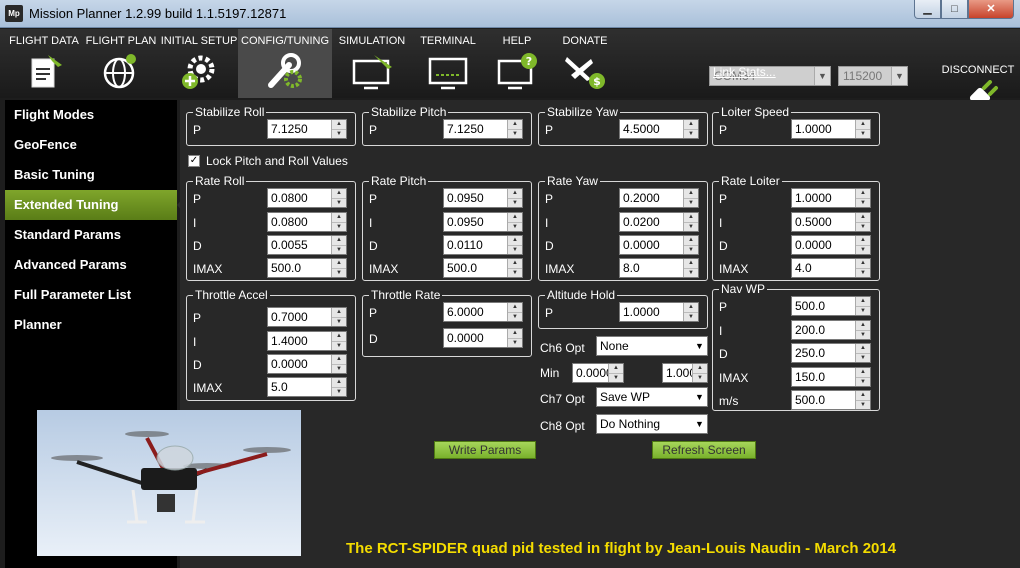  I want to click on rate-roll-d-input: 0.0055 ▲ ▼, so click(307, 245).